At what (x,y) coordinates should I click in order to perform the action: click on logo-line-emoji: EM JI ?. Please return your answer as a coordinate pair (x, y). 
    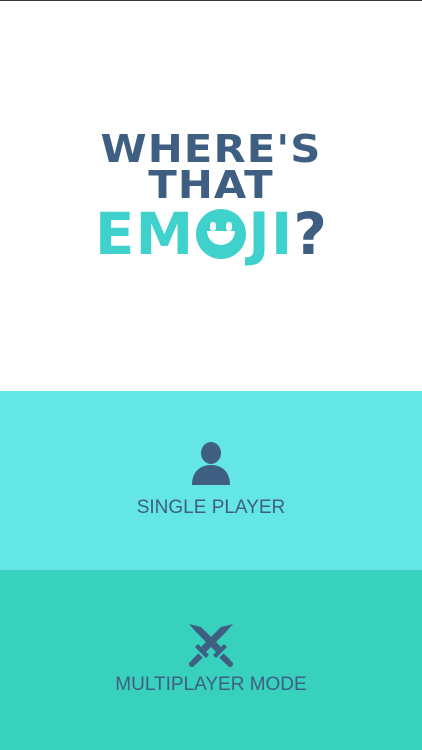
    Looking at the image, I should click on (211, 234).